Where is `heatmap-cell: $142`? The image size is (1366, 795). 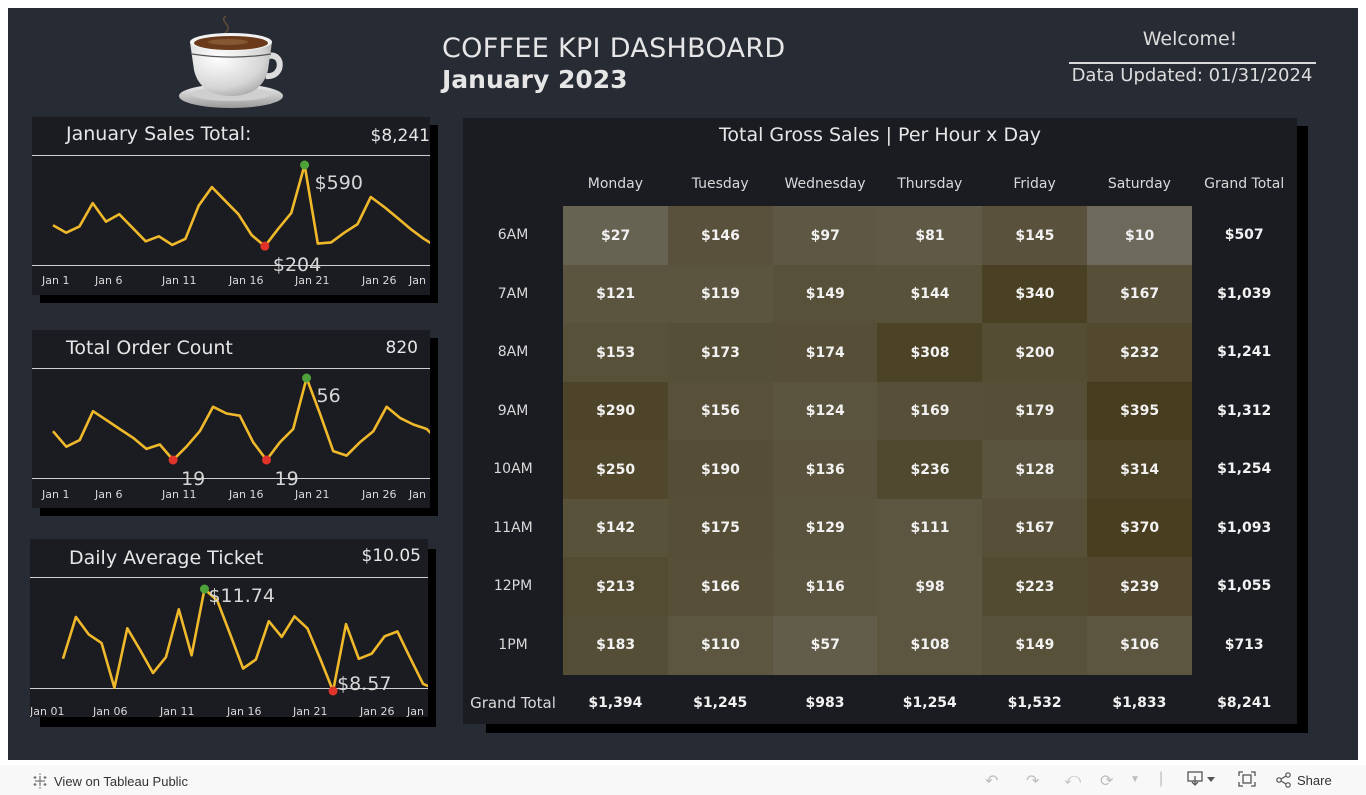 heatmap-cell: $142 is located at coordinates (616, 528).